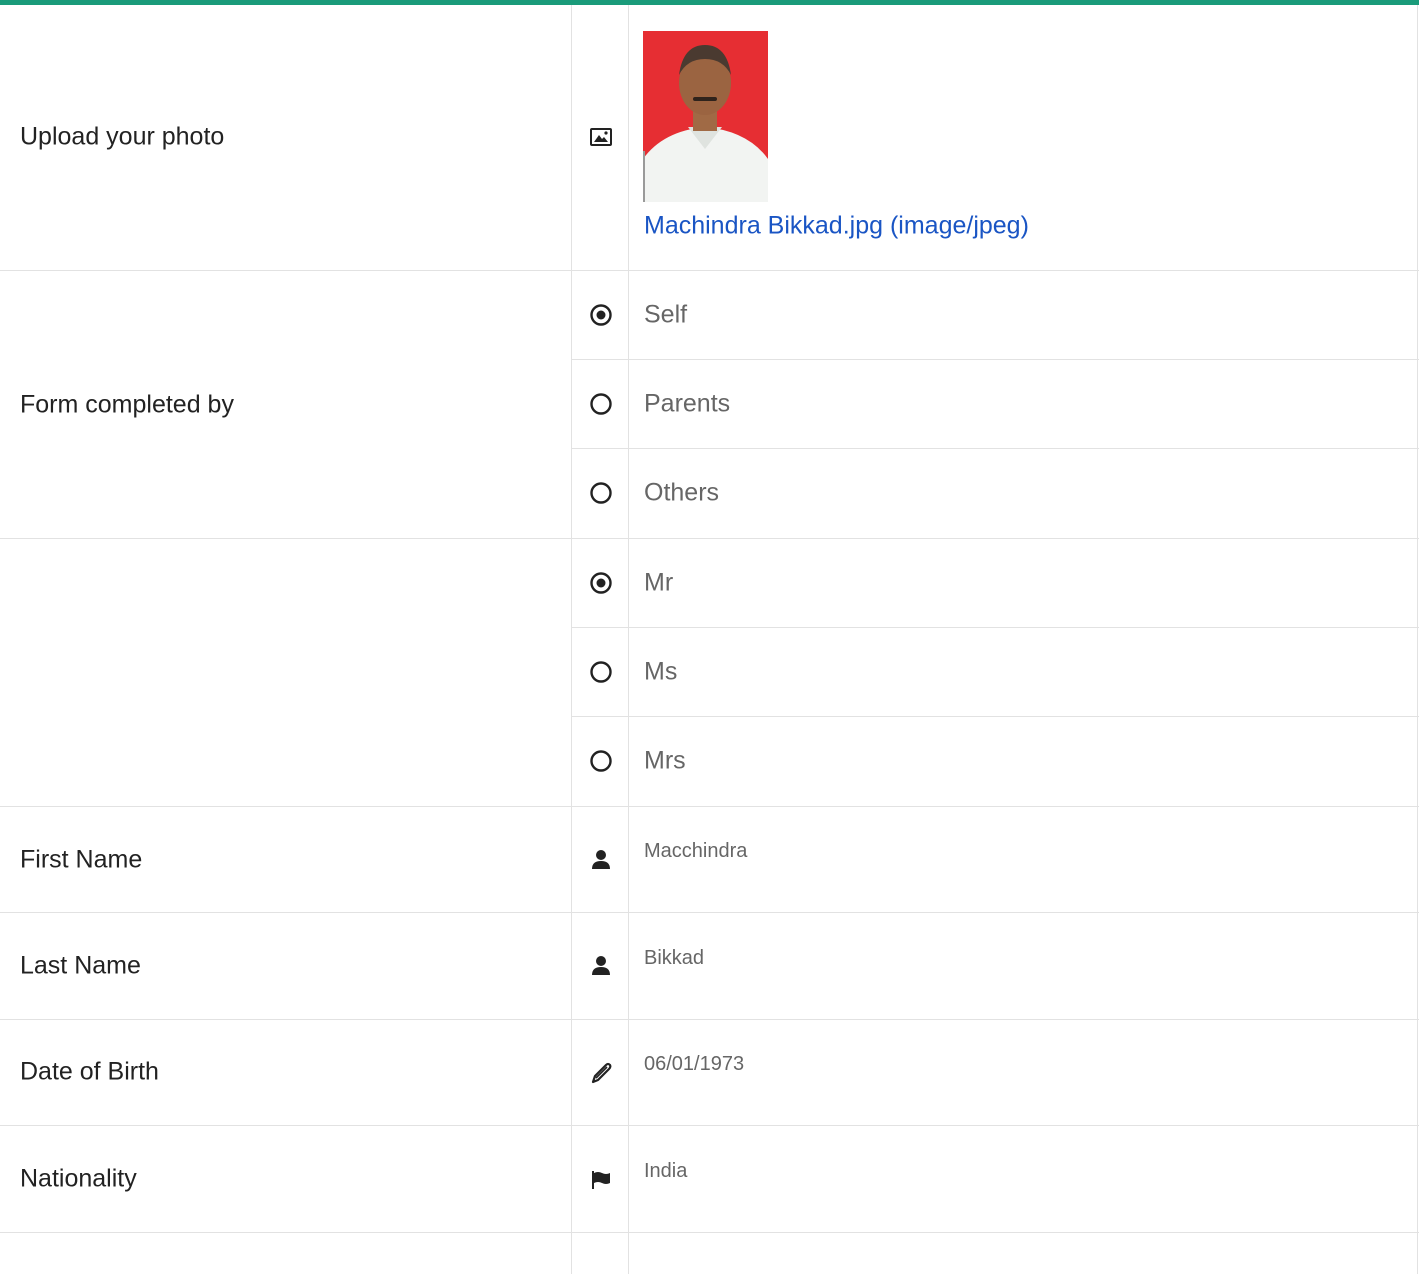 This screenshot has width=1419, height=1274. Describe the element at coordinates (660, 672) in the screenshot. I see `radio-option-ms: Ms` at that location.